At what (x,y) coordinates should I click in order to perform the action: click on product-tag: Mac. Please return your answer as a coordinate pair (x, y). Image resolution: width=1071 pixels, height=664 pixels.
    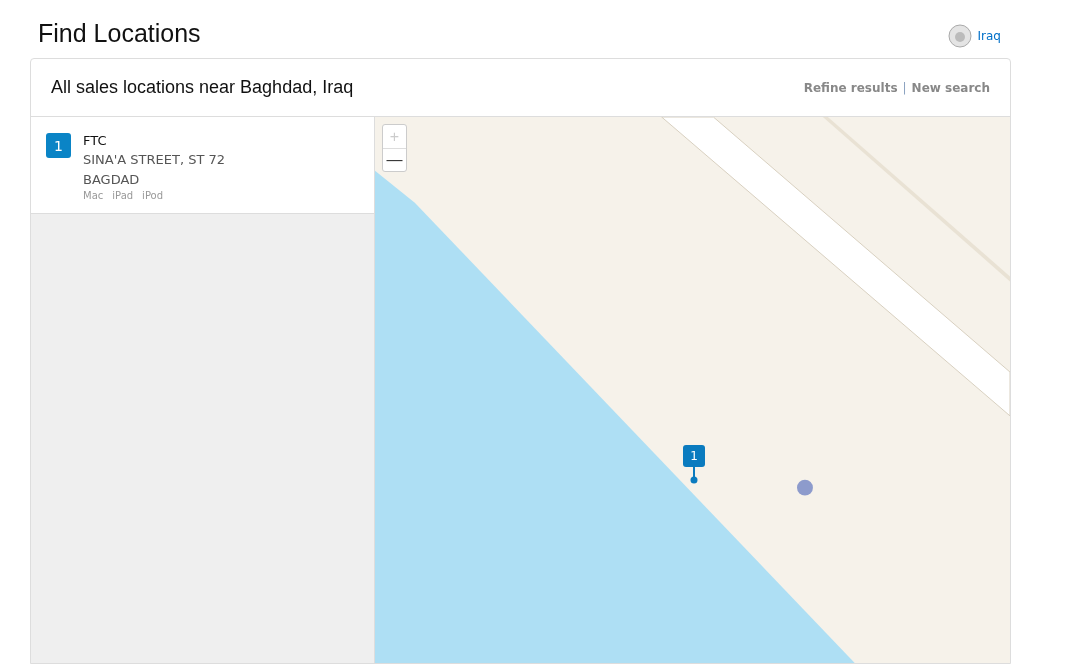
    Looking at the image, I should click on (93, 195).